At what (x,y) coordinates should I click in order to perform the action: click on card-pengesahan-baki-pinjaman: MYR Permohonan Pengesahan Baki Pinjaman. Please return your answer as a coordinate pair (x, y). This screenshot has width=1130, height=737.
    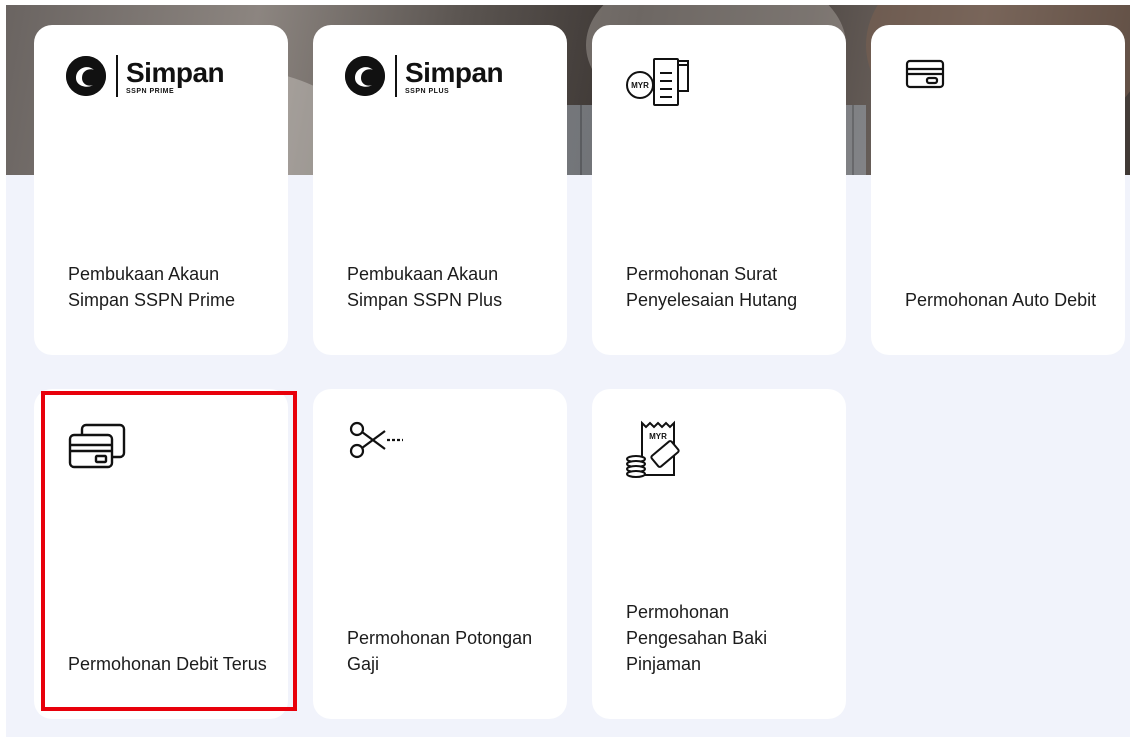
    Looking at the image, I should click on (719, 554).